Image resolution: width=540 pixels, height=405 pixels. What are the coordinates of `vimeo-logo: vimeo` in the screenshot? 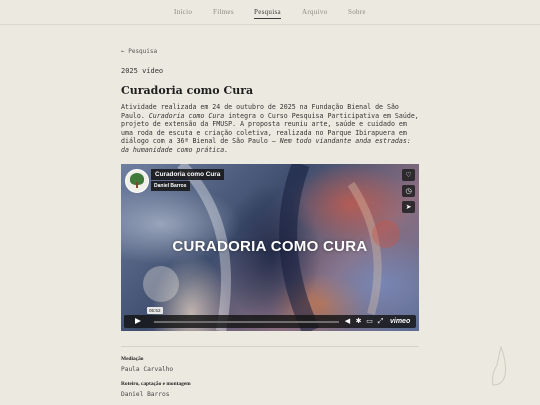 It's located at (400, 321).